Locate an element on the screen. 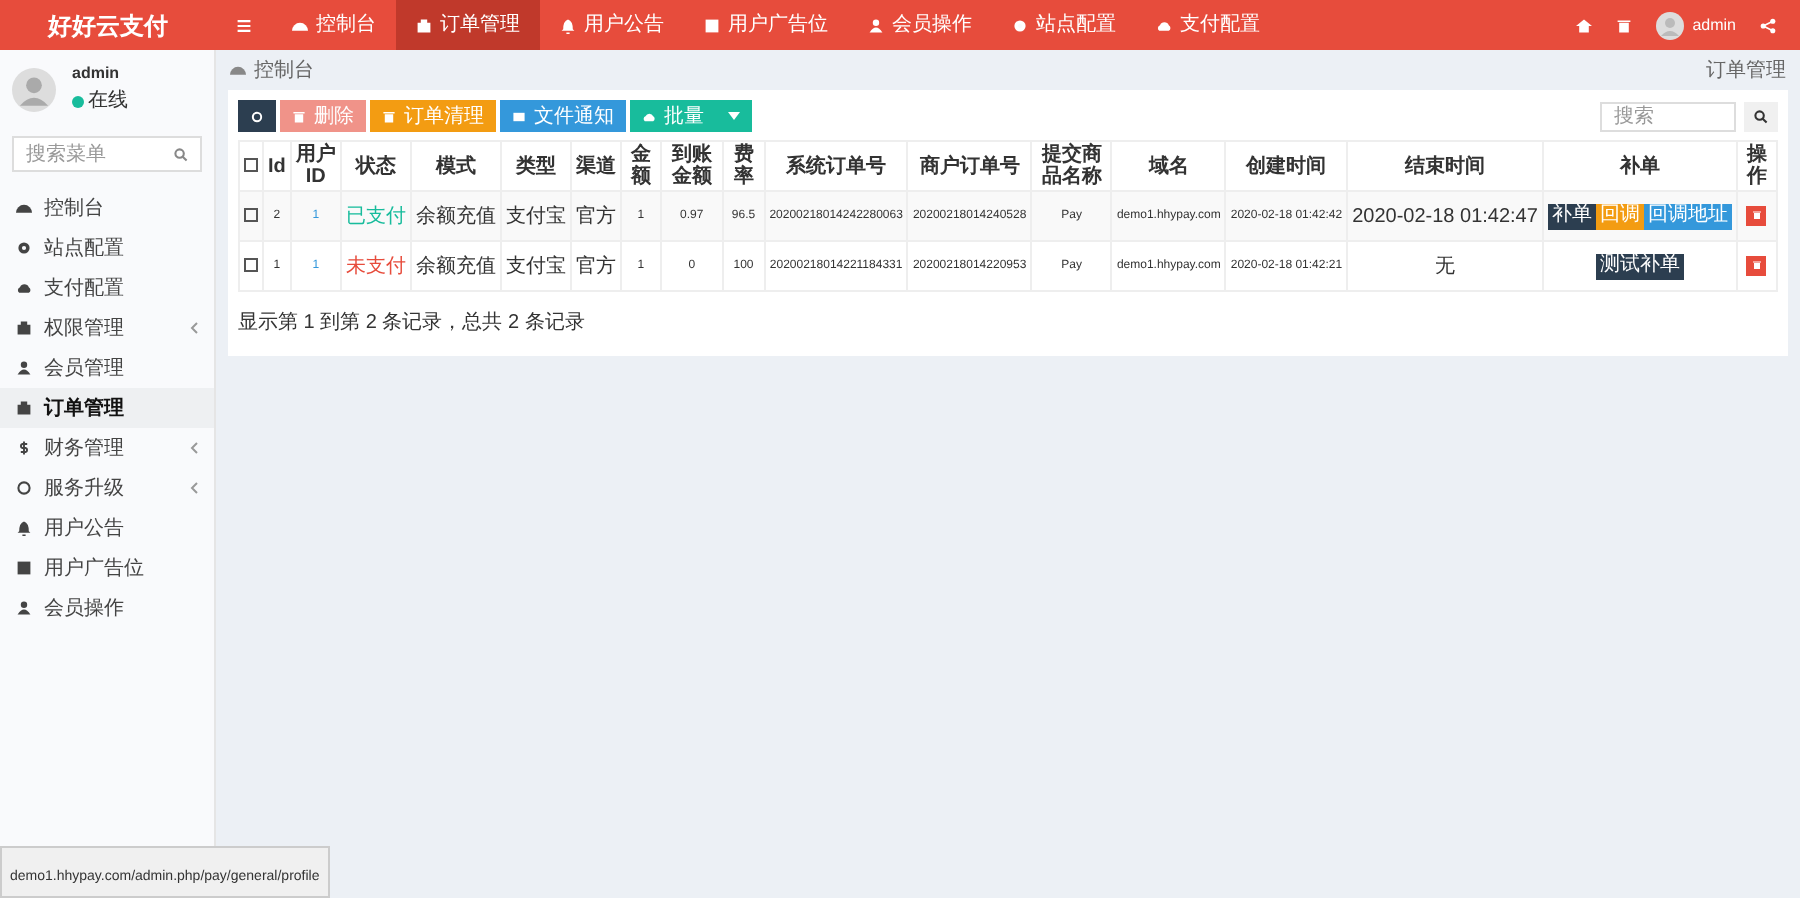 Image resolution: width=1800 pixels, height=898 pixels. sidebar-item: 控制台 is located at coordinates (107, 208).